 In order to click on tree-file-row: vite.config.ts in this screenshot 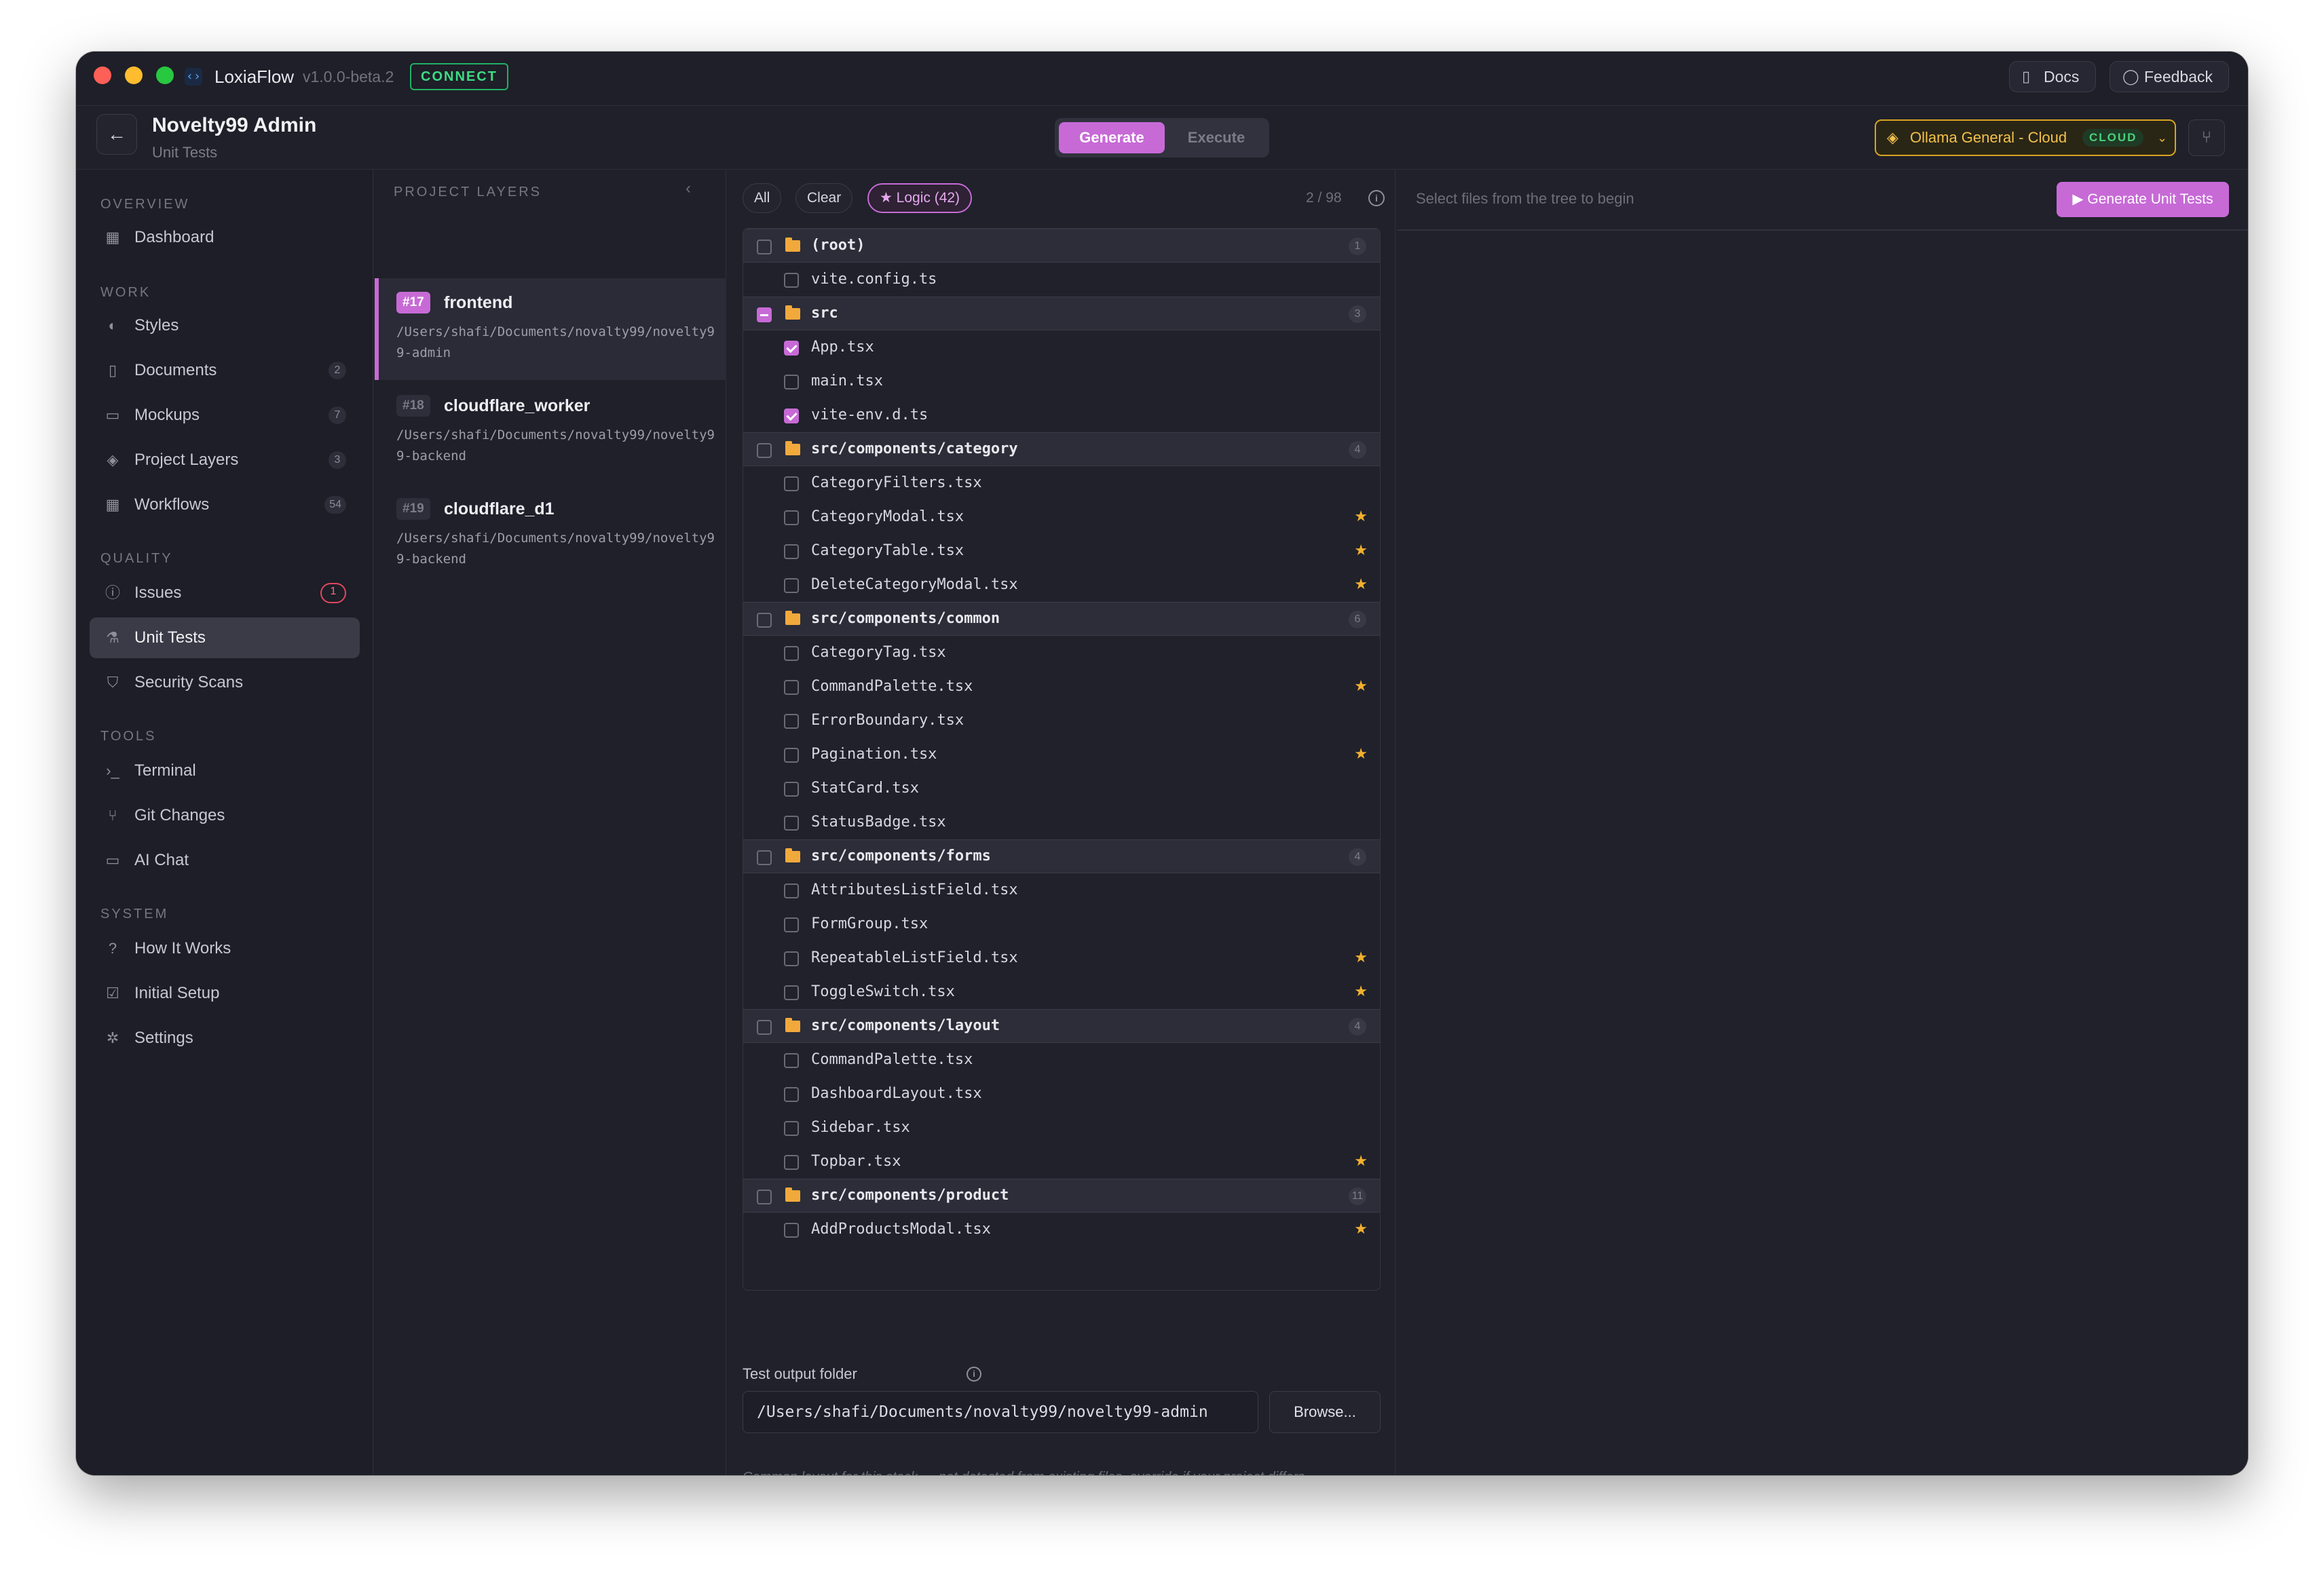, I will do `click(1061, 280)`.